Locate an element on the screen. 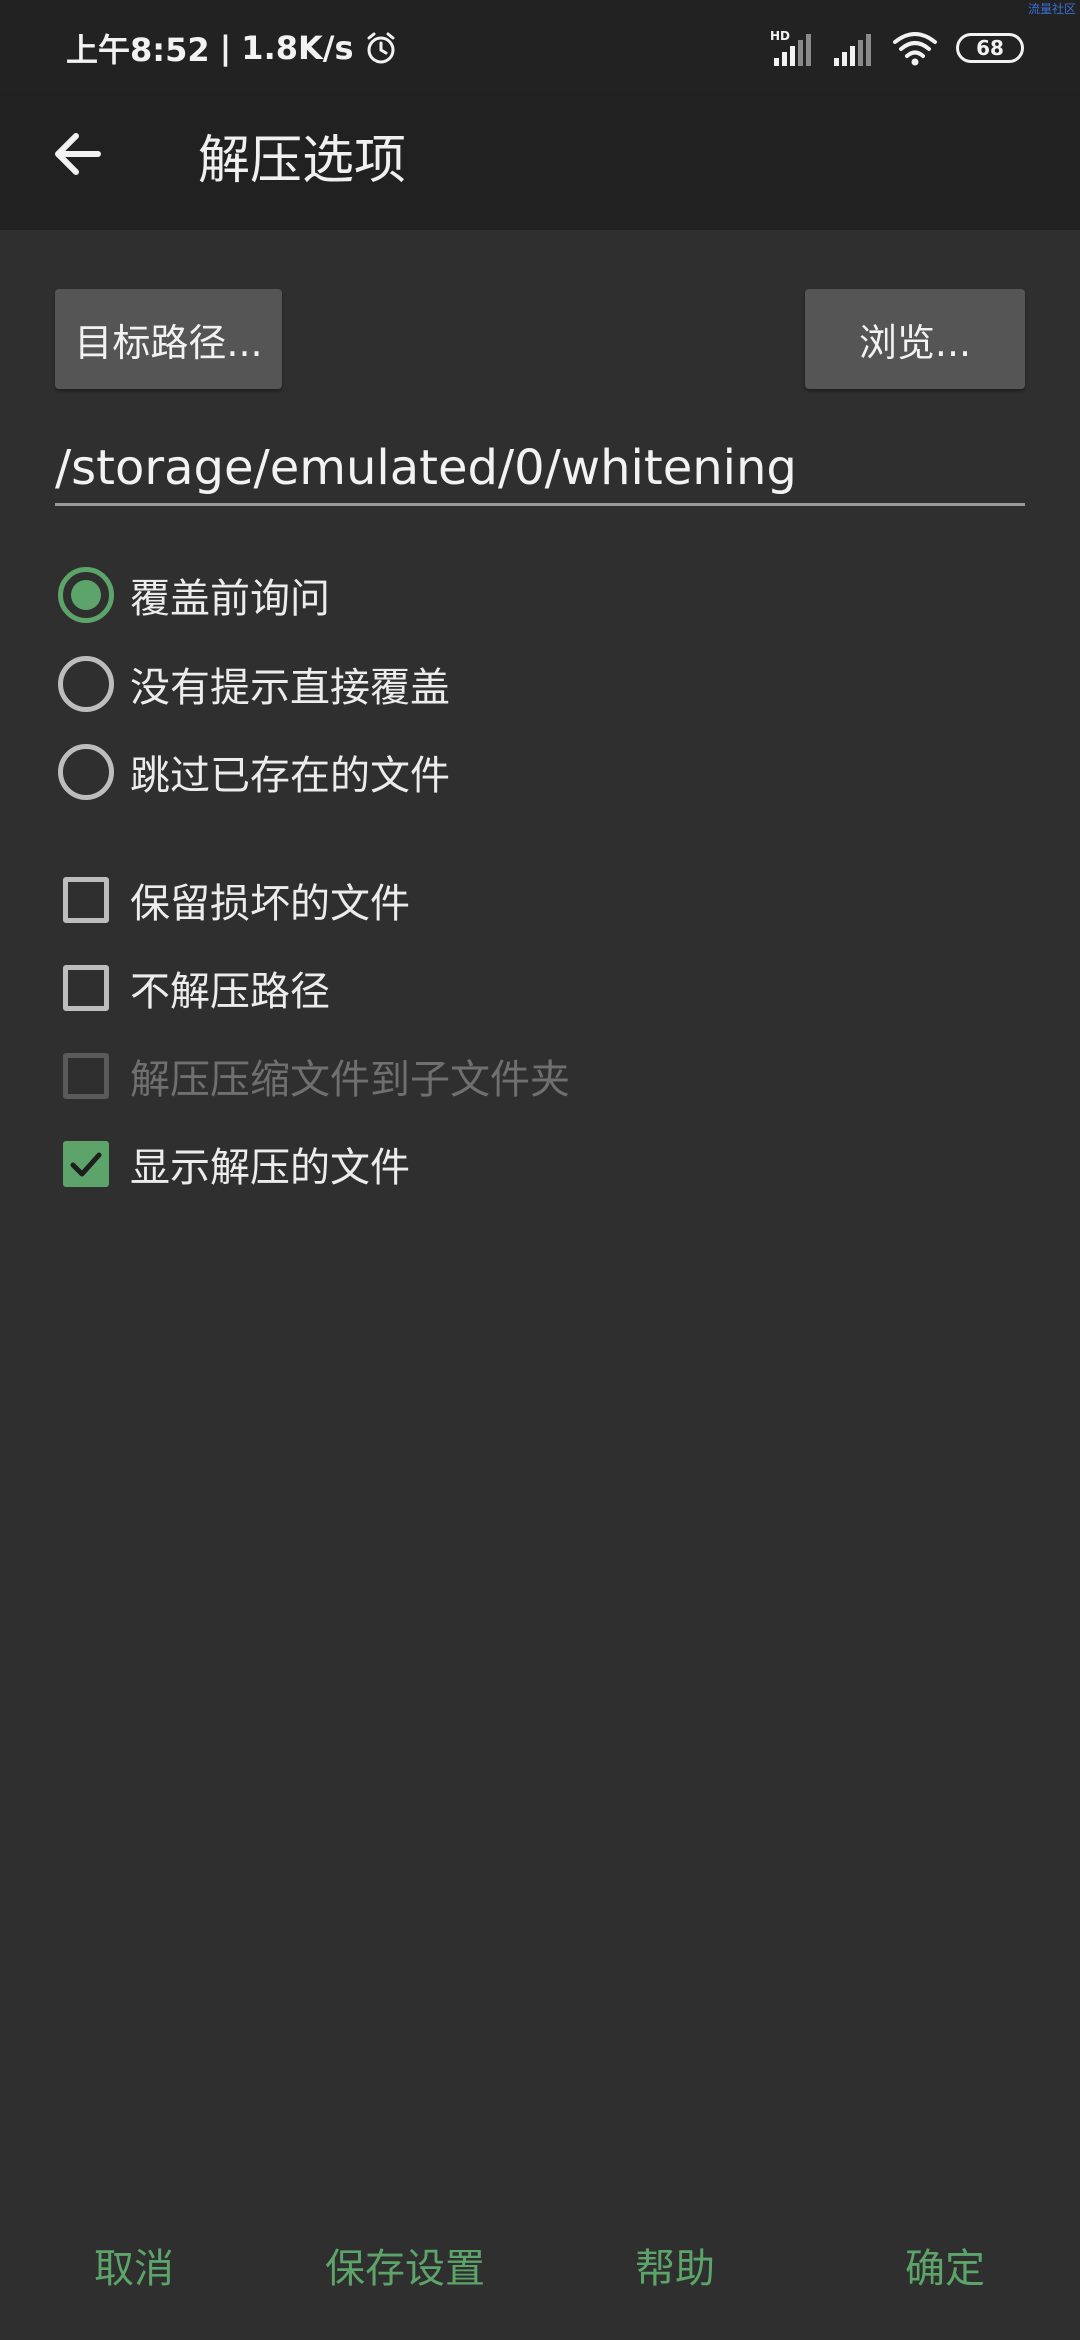  checkbox-disabled is located at coordinates (86, 1076).